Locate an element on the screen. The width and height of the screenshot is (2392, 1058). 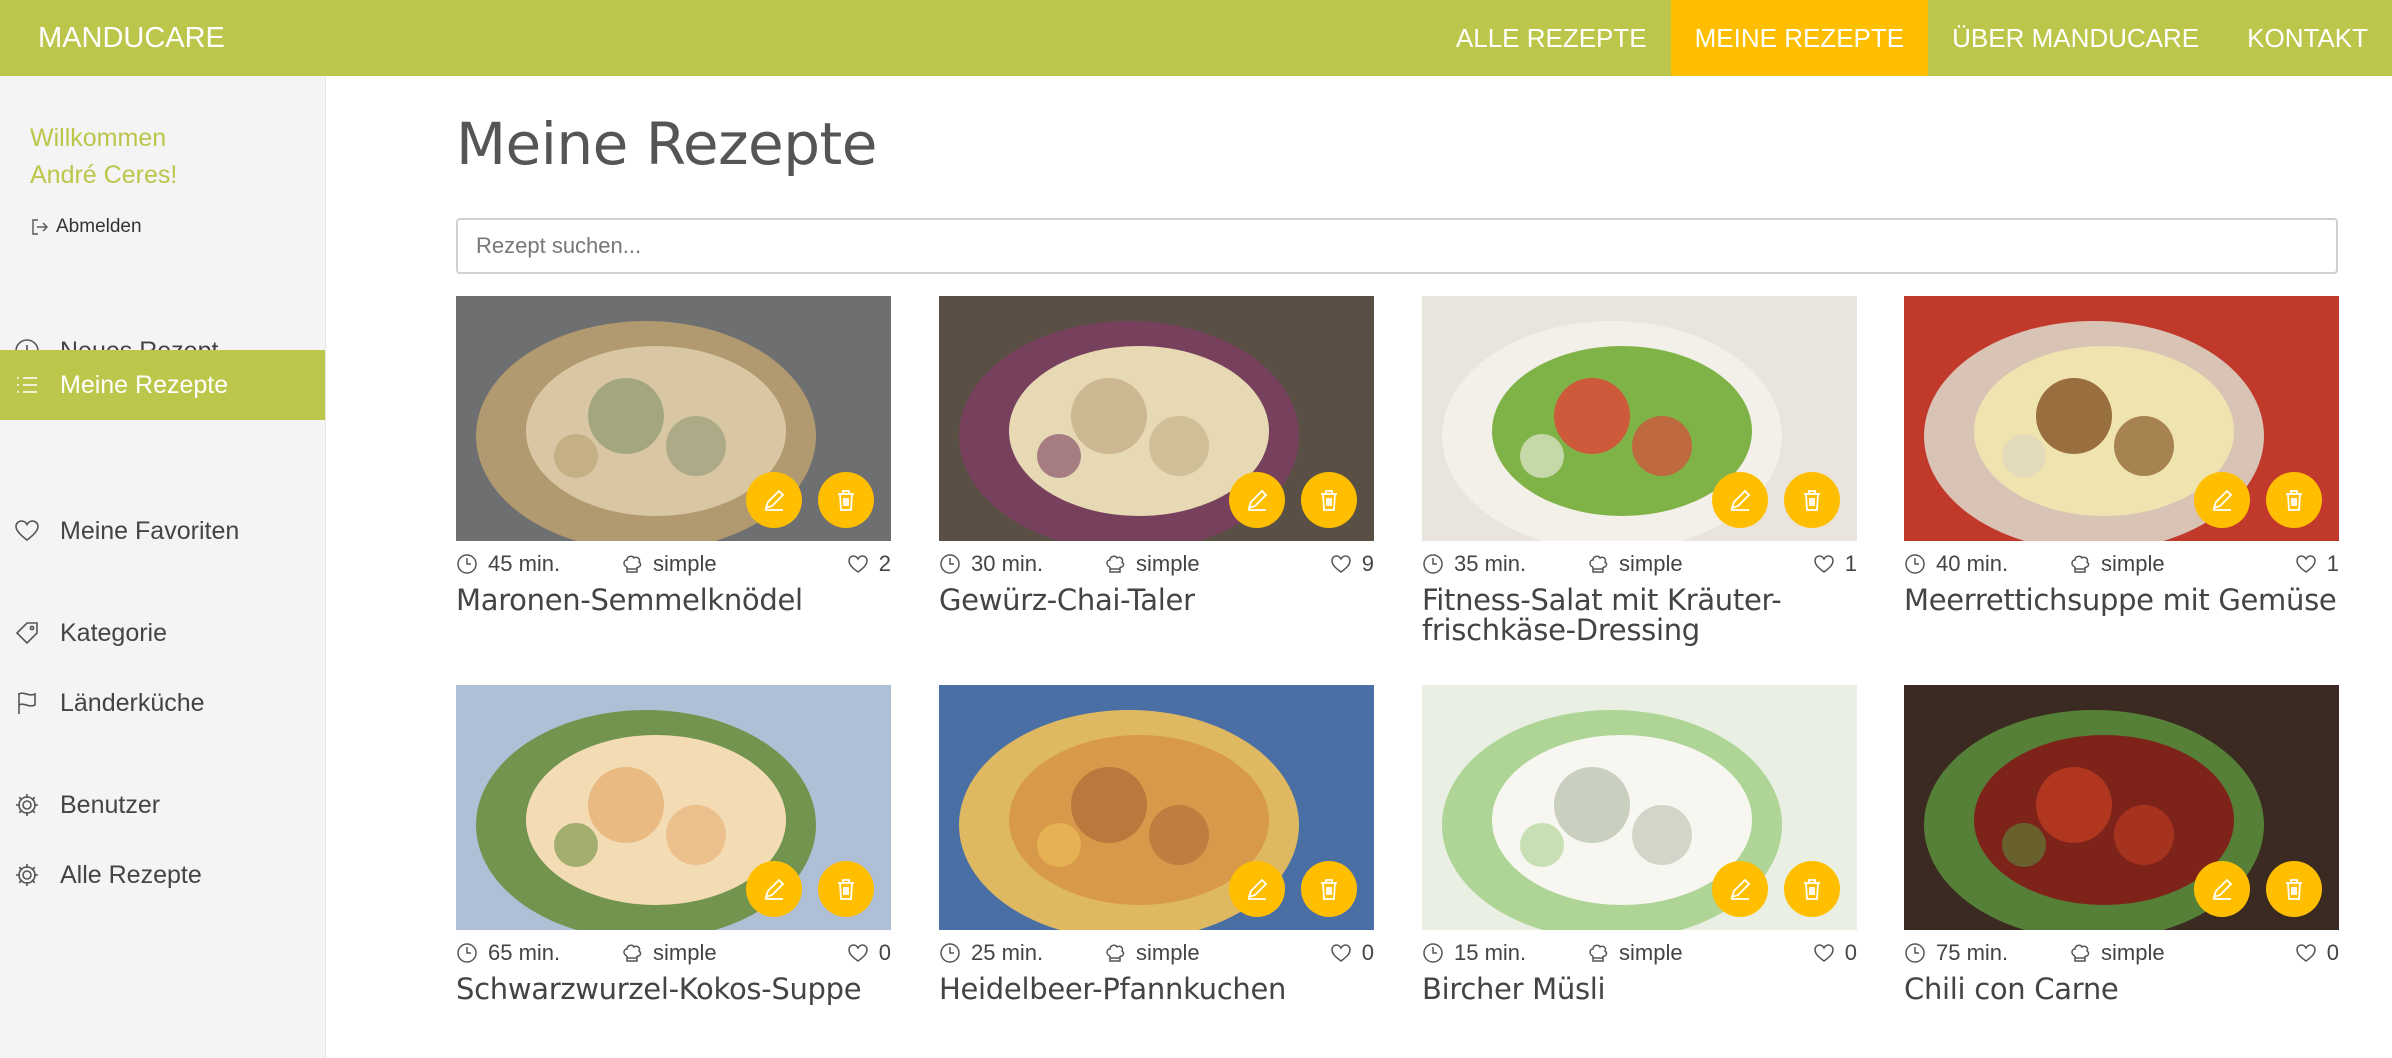
recipe-time-value: 65 min. is located at coordinates (524, 952).